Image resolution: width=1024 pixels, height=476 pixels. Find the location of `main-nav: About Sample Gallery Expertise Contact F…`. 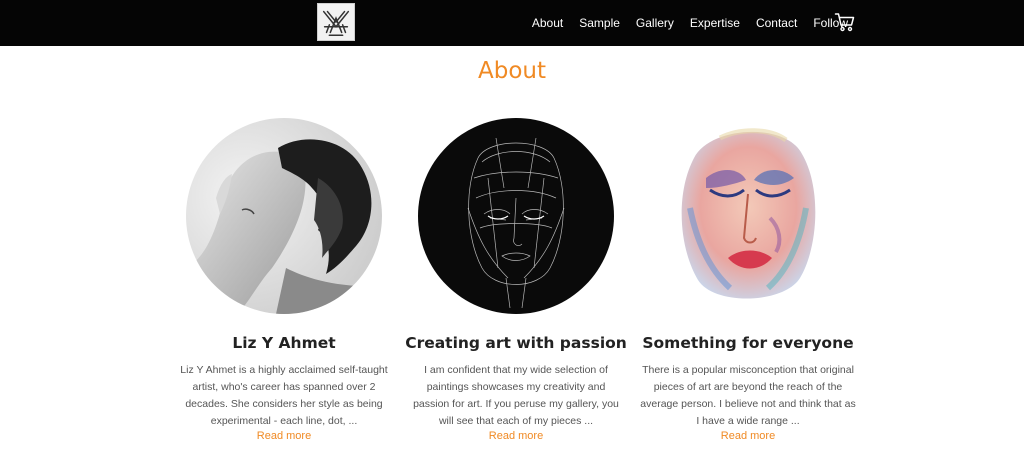

main-nav: About Sample Gallery Expertise Contact F… is located at coordinates (690, 23).